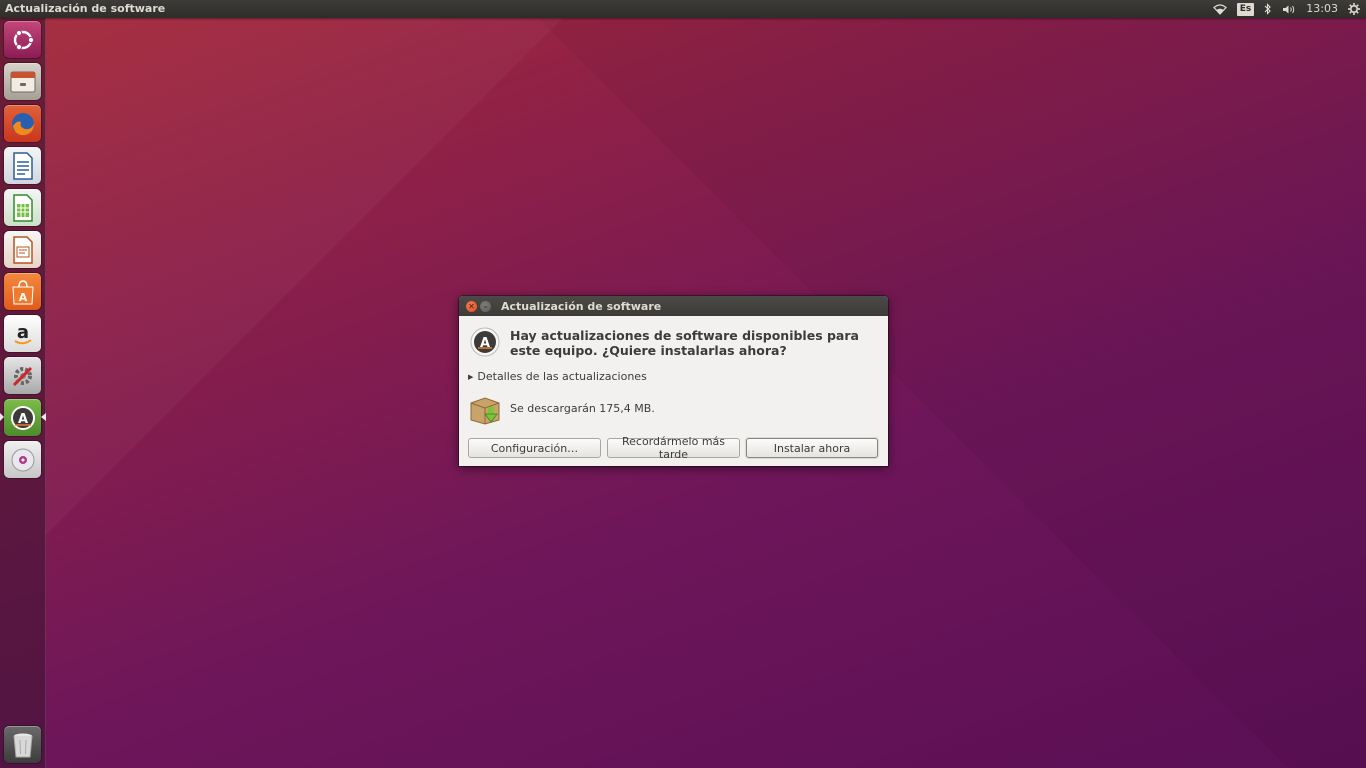 This screenshot has height=768, width=1366. Describe the element at coordinates (85, 8) in the screenshot. I see `active-window-title: Actualización de software` at that location.